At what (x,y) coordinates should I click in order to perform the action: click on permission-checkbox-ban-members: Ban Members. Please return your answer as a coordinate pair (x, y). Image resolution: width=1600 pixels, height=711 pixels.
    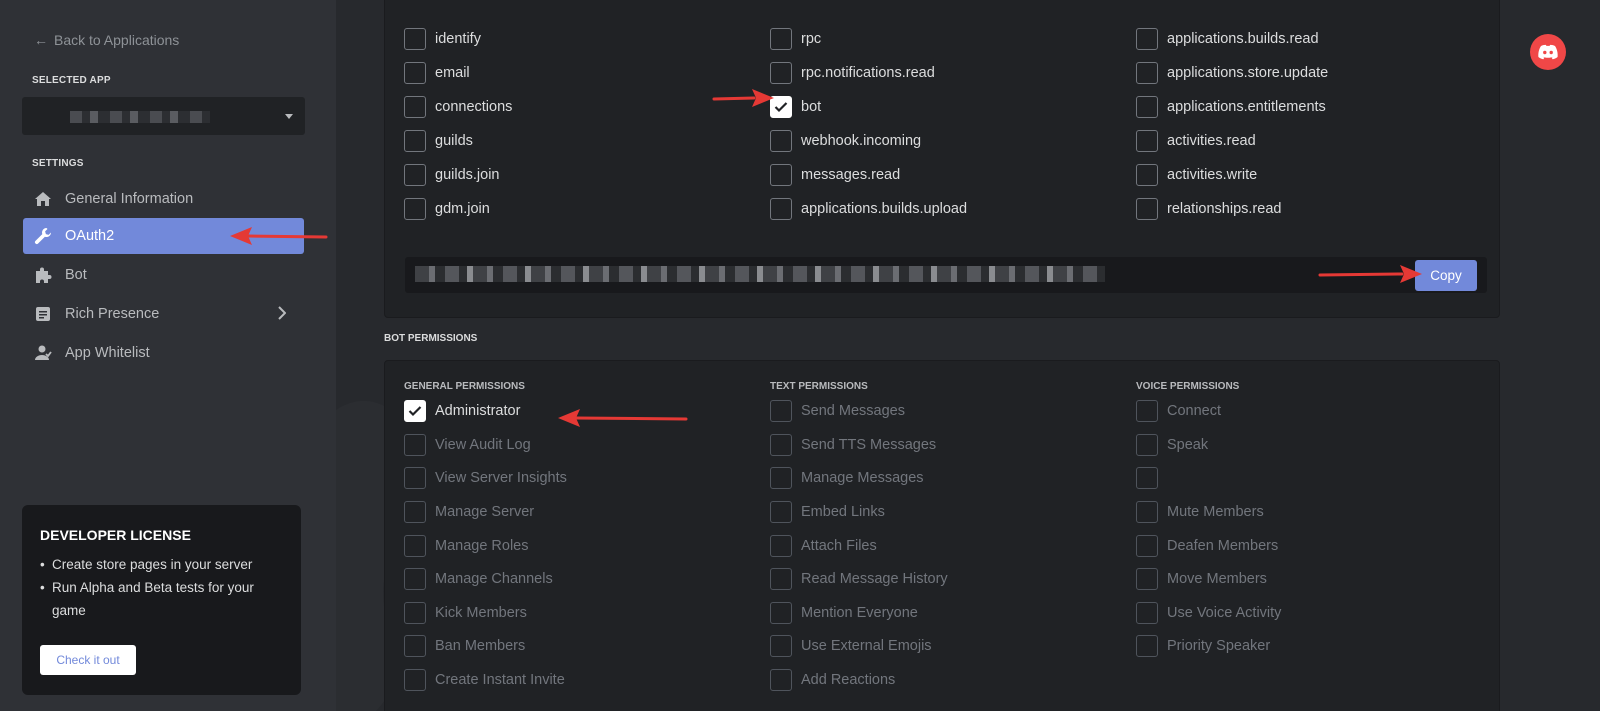
    Looking at the image, I should click on (464, 646).